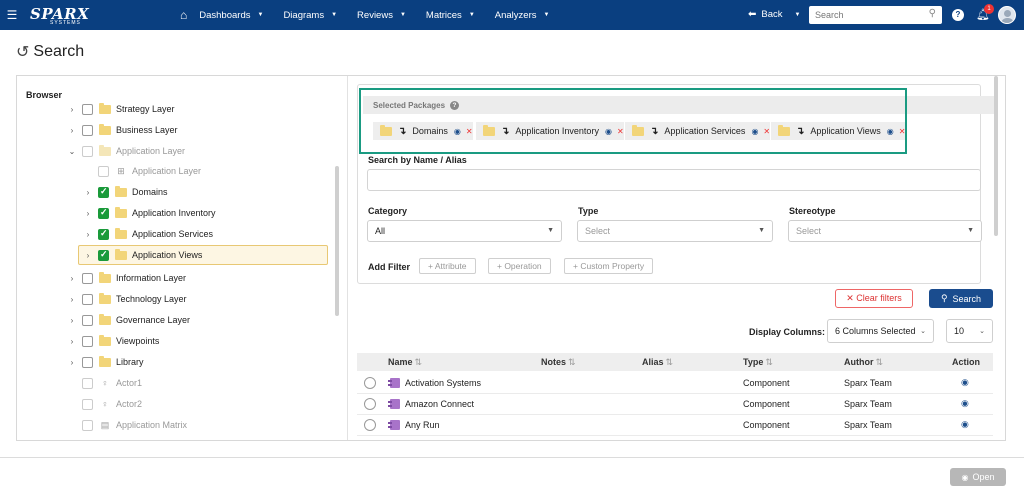 The image size is (1024, 491). What do you see at coordinates (868, 425) in the screenshot?
I see `cell-author: Sparx Team` at bounding box center [868, 425].